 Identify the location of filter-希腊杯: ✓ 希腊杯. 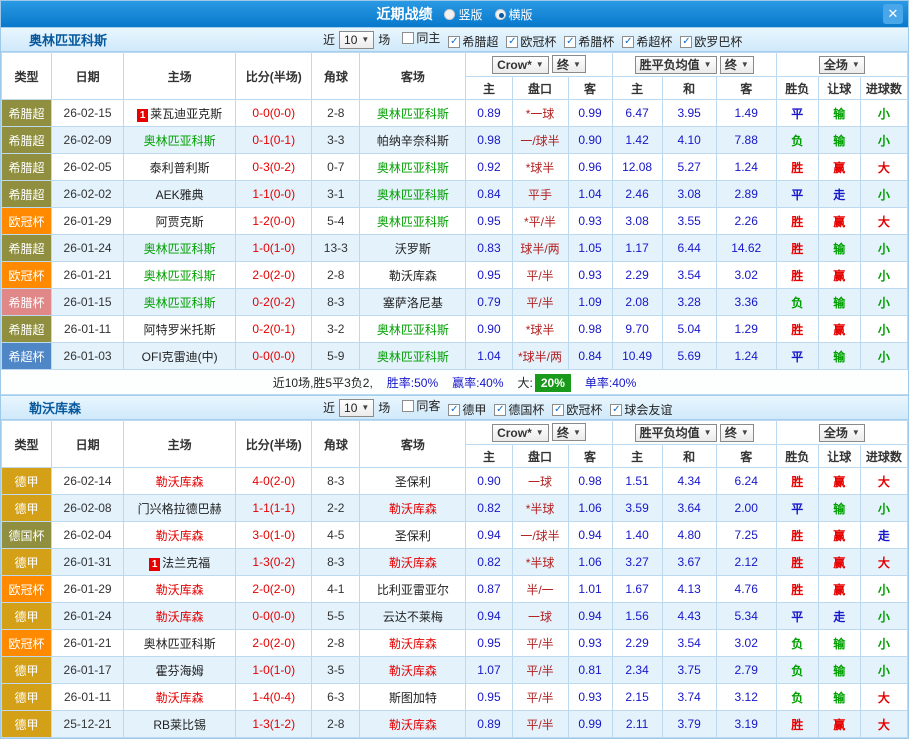
(589, 41).